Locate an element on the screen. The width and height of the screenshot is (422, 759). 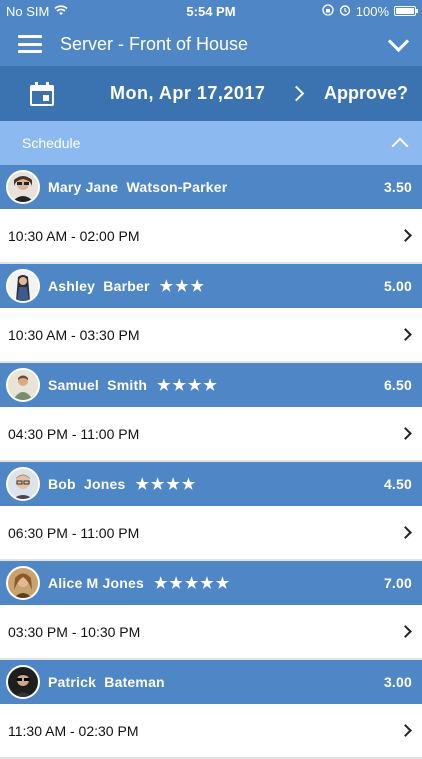
employee-name: Patrick Bateman is located at coordinates (106, 682).